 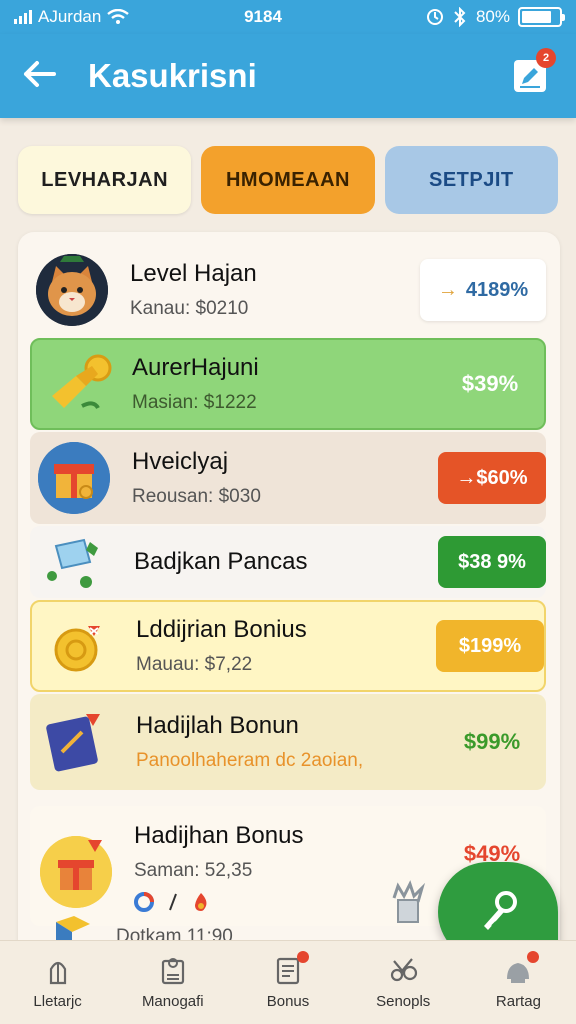 I want to click on carrier-name: AJurdan, so click(x=70, y=16).